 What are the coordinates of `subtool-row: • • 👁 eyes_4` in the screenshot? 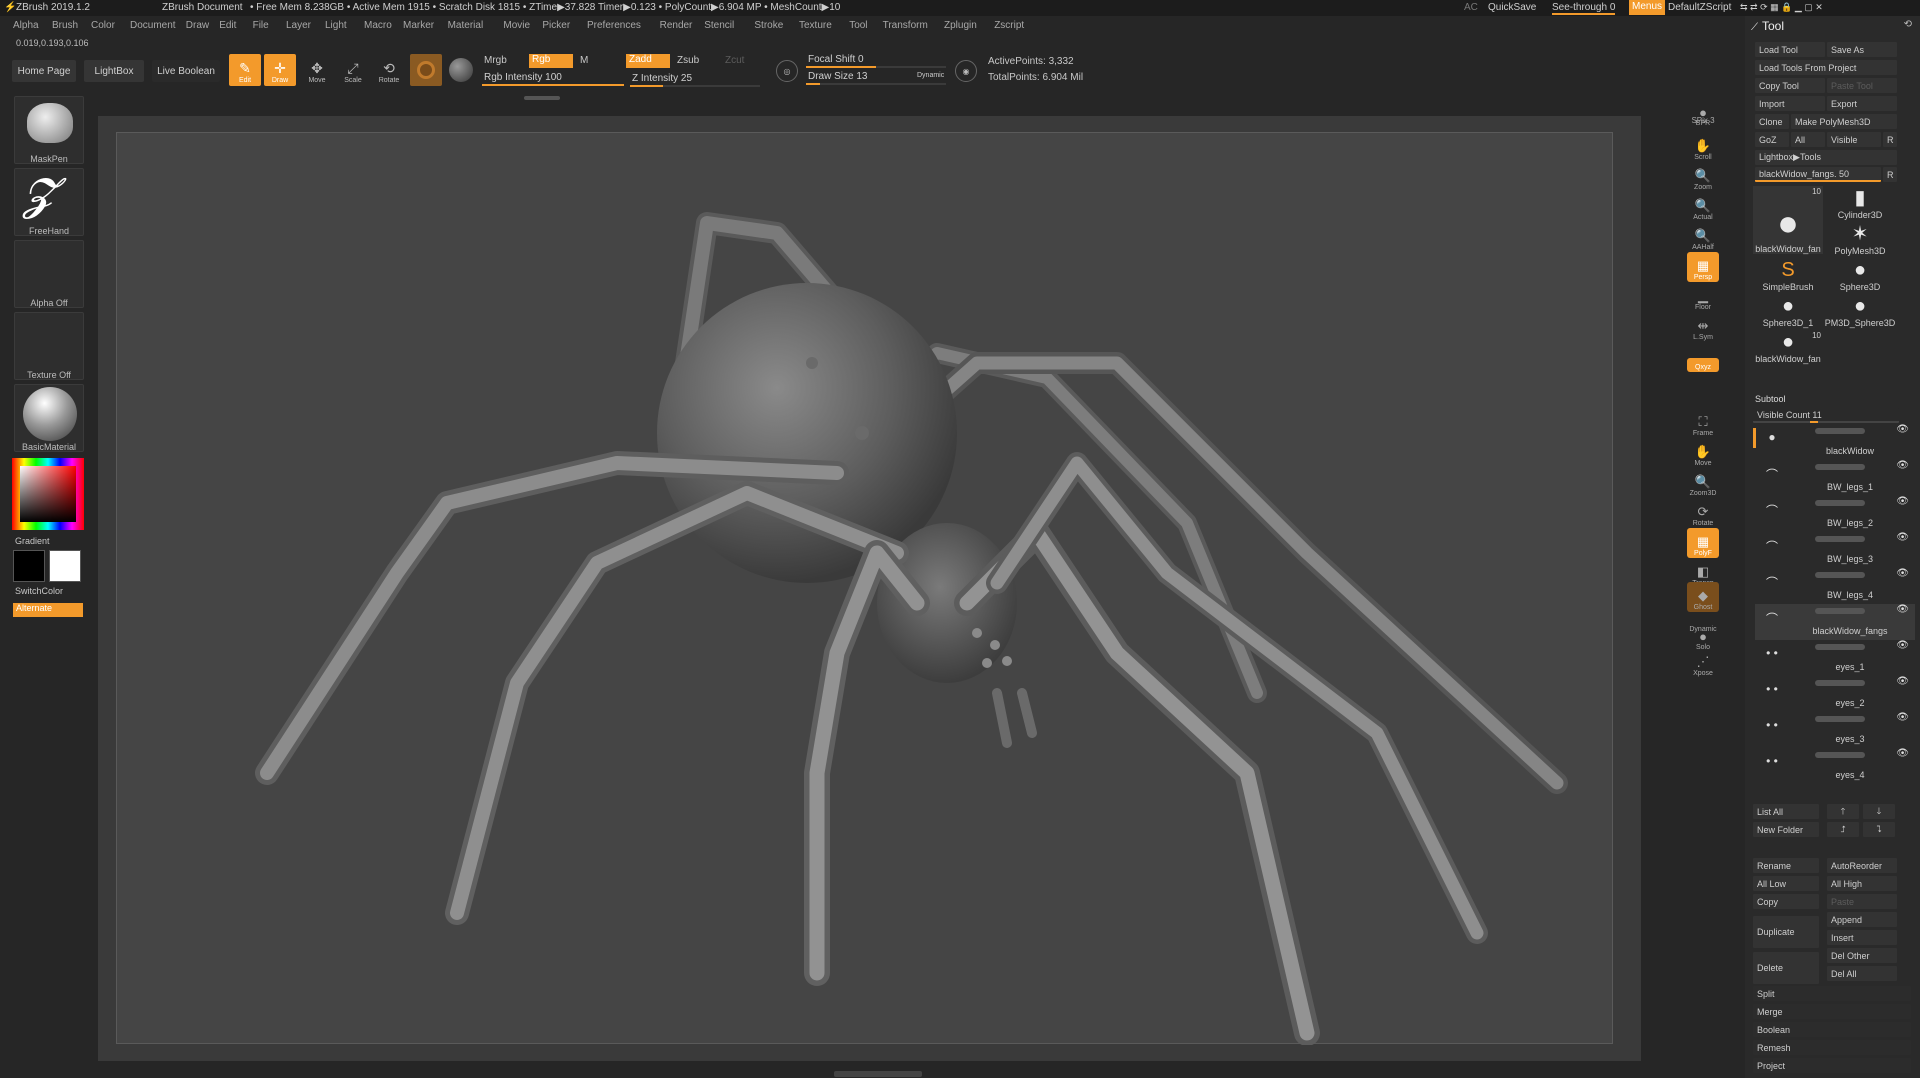 It's located at (1835, 766).